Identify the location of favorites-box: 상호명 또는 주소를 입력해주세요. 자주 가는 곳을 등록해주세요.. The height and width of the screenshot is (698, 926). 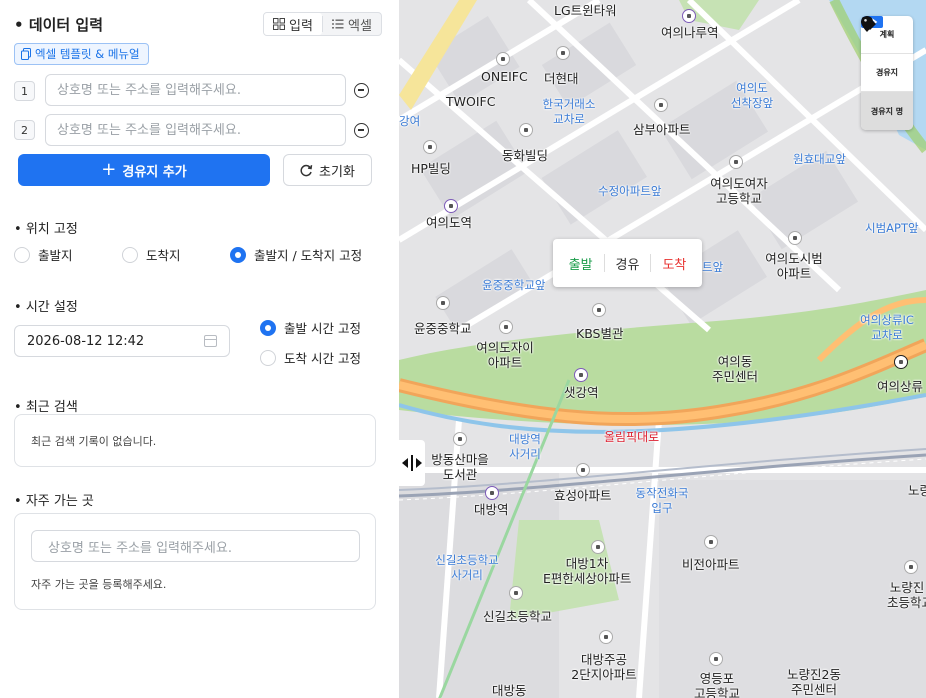
(195, 561).